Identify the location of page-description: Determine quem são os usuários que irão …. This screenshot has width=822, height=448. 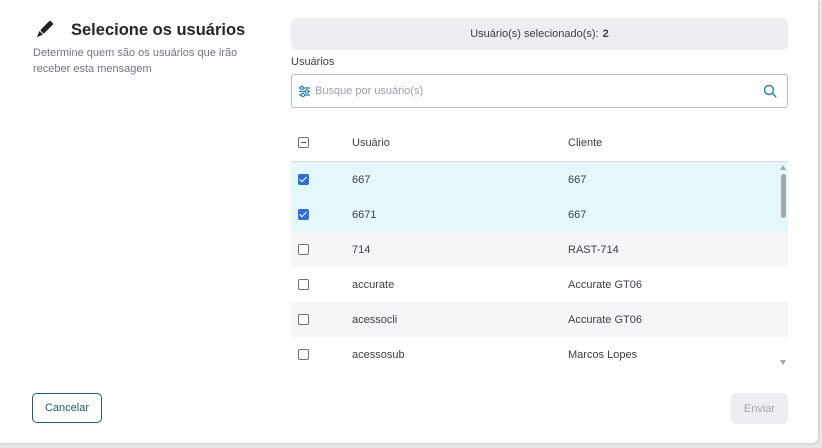
(135, 61).